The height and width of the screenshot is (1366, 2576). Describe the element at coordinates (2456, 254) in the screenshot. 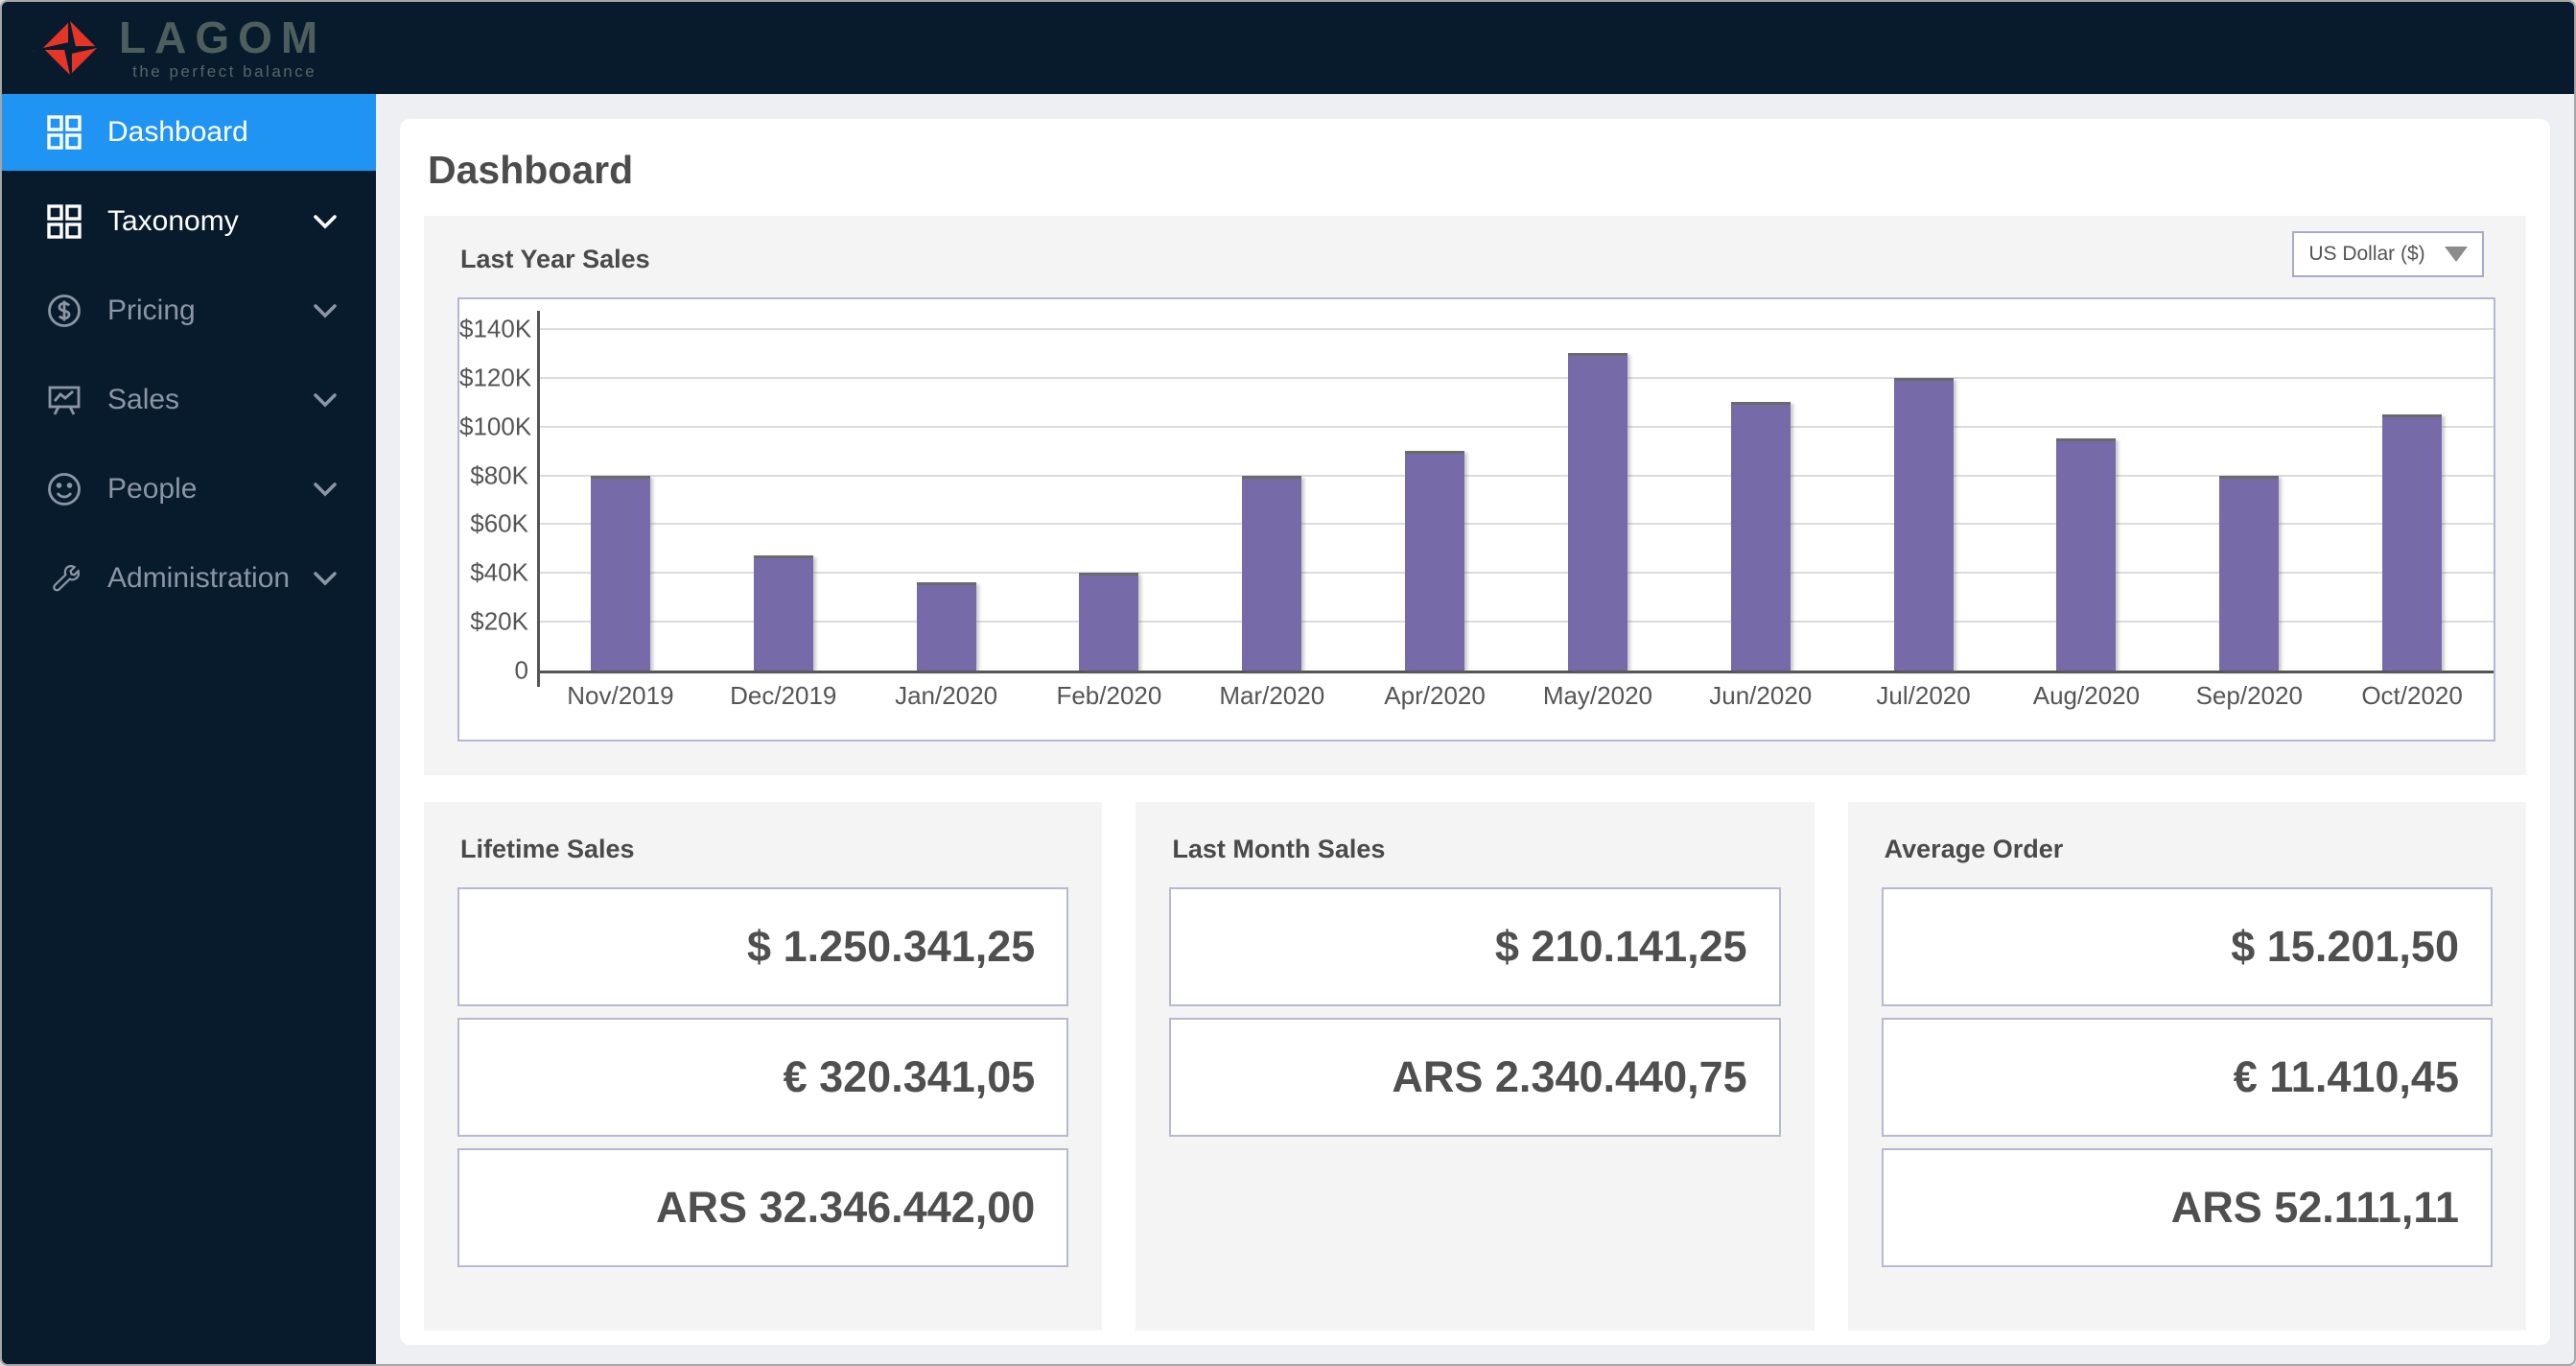

I see `dropdown-arrow-icon` at that location.